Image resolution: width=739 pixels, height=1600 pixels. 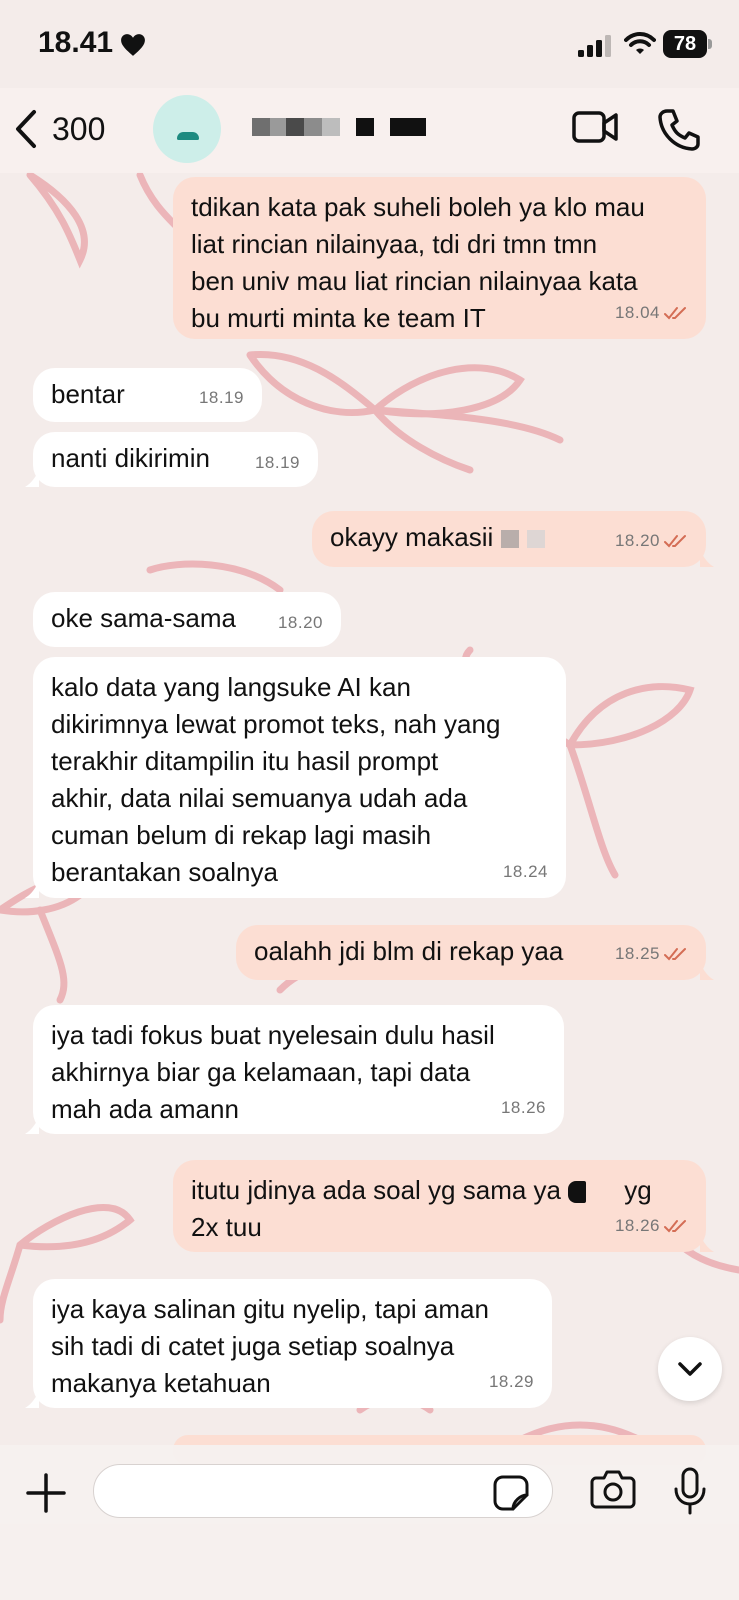 I want to click on back-button: 300, so click(x=59, y=129).